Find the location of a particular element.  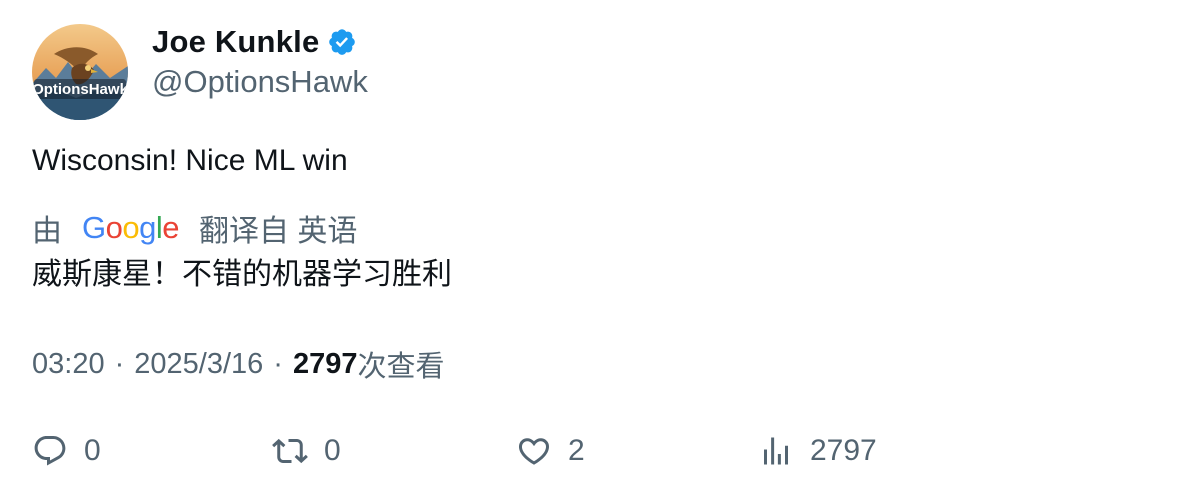

translation-prefix: 由 is located at coordinates (47, 231).